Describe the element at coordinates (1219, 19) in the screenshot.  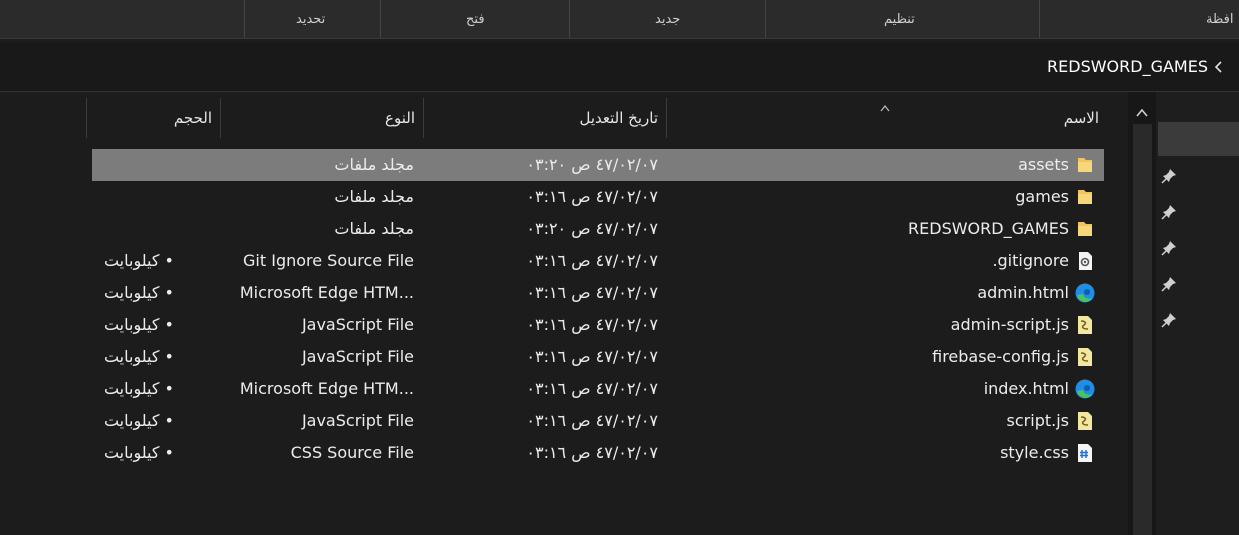
I see `ribbon-group-clipboard: افظة` at that location.